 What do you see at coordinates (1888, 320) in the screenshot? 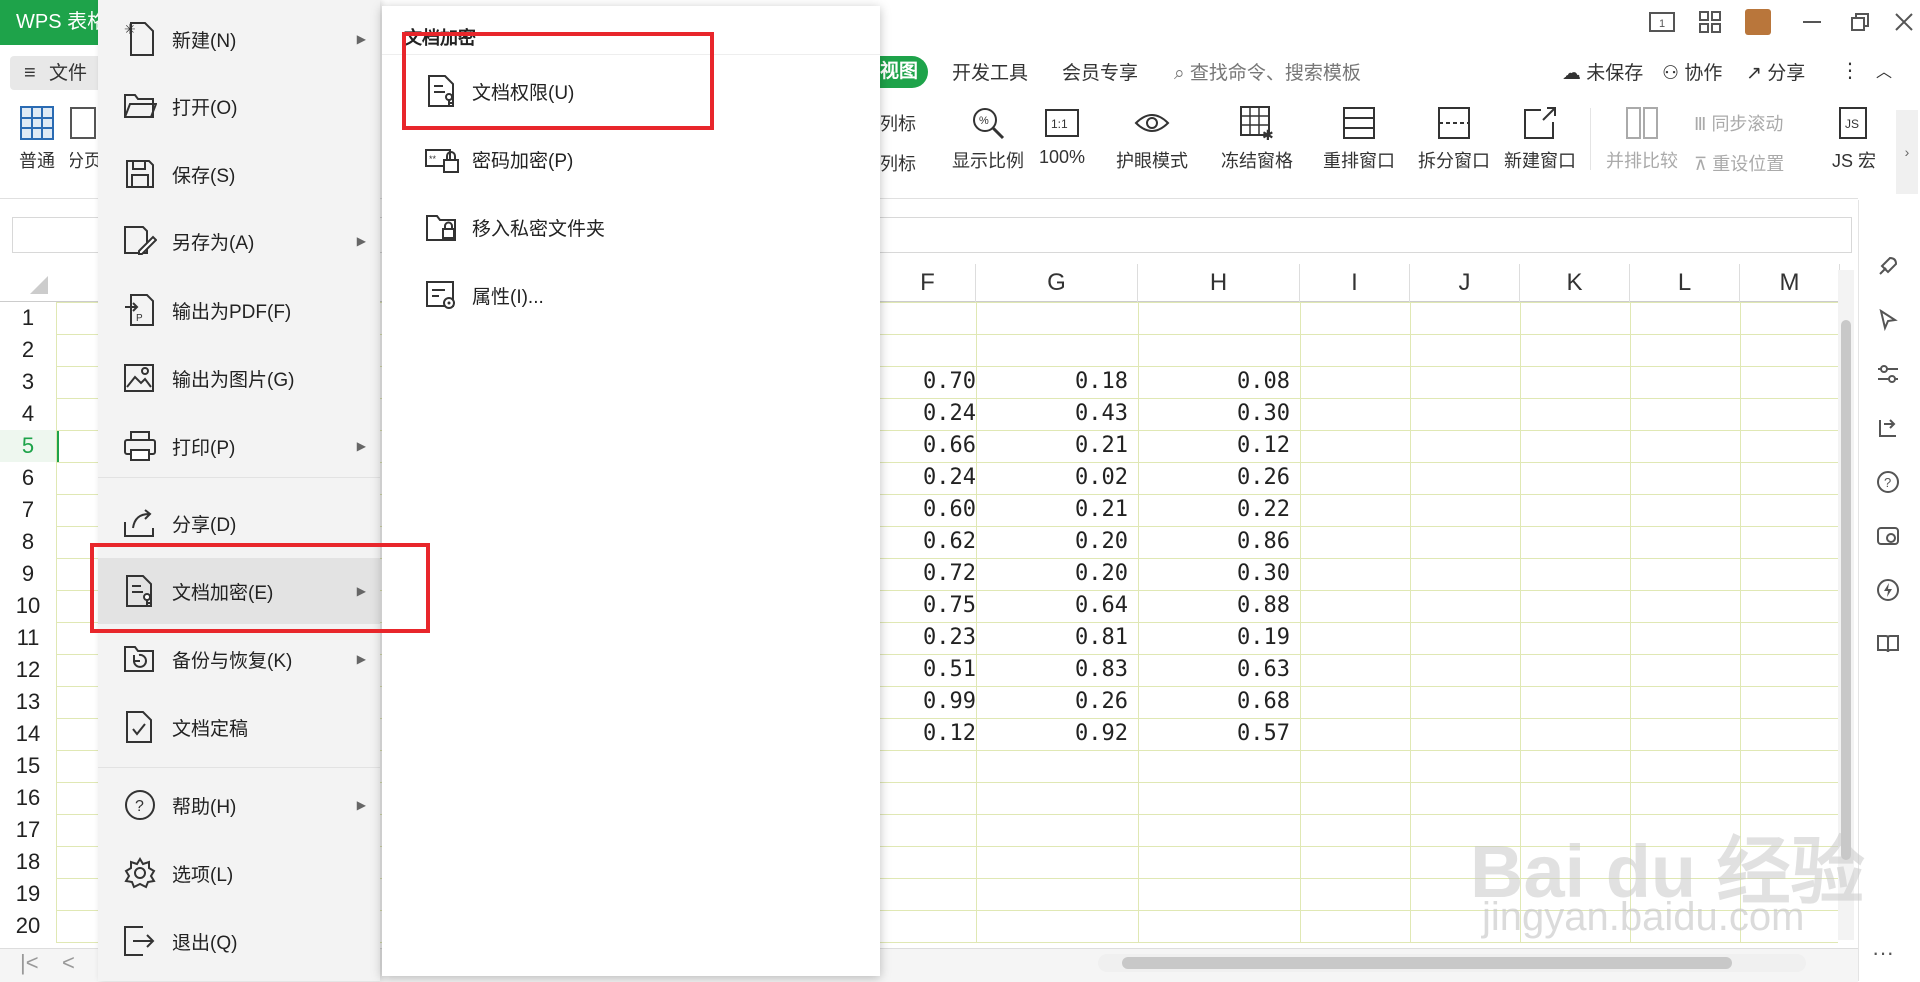
I see `pointer-icon` at bounding box center [1888, 320].